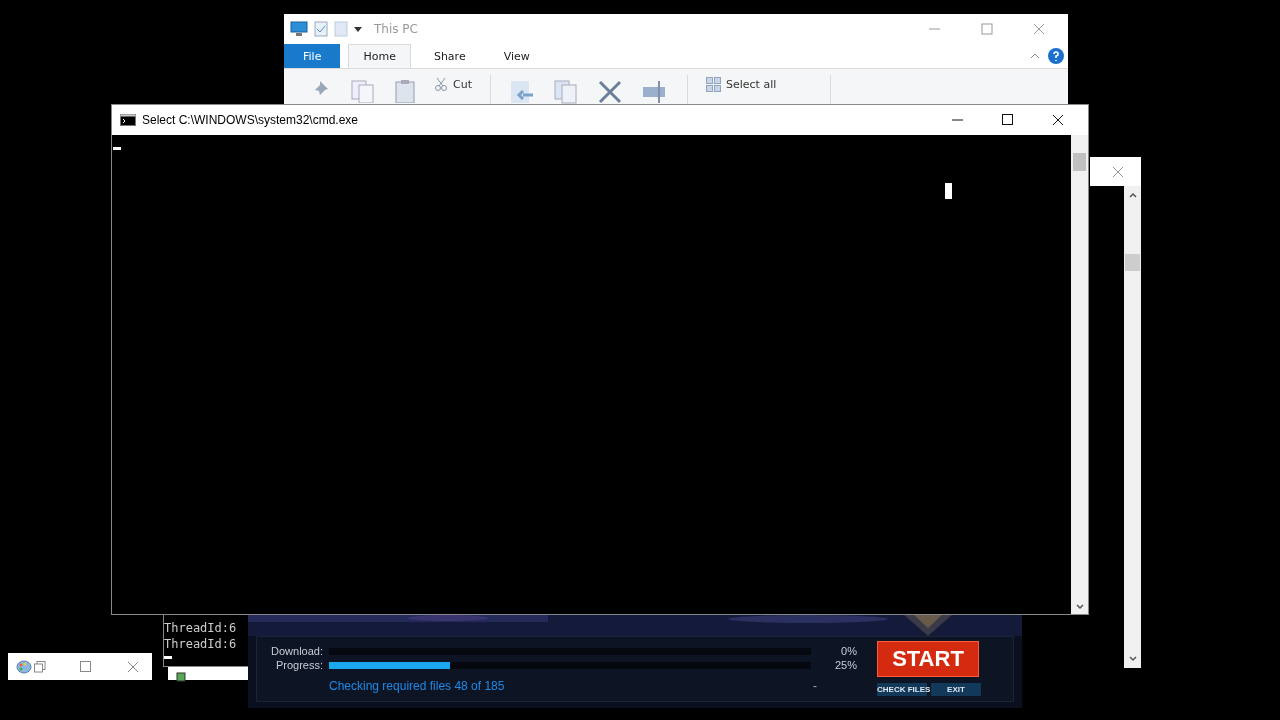  What do you see at coordinates (128, 120) in the screenshot?
I see `console-icon` at bounding box center [128, 120].